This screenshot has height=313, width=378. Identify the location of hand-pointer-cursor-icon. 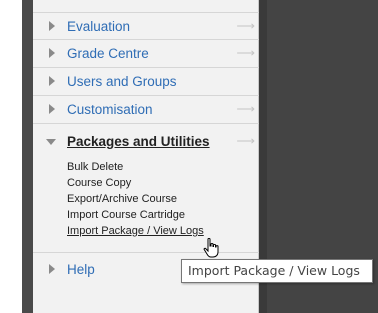
(211, 248).